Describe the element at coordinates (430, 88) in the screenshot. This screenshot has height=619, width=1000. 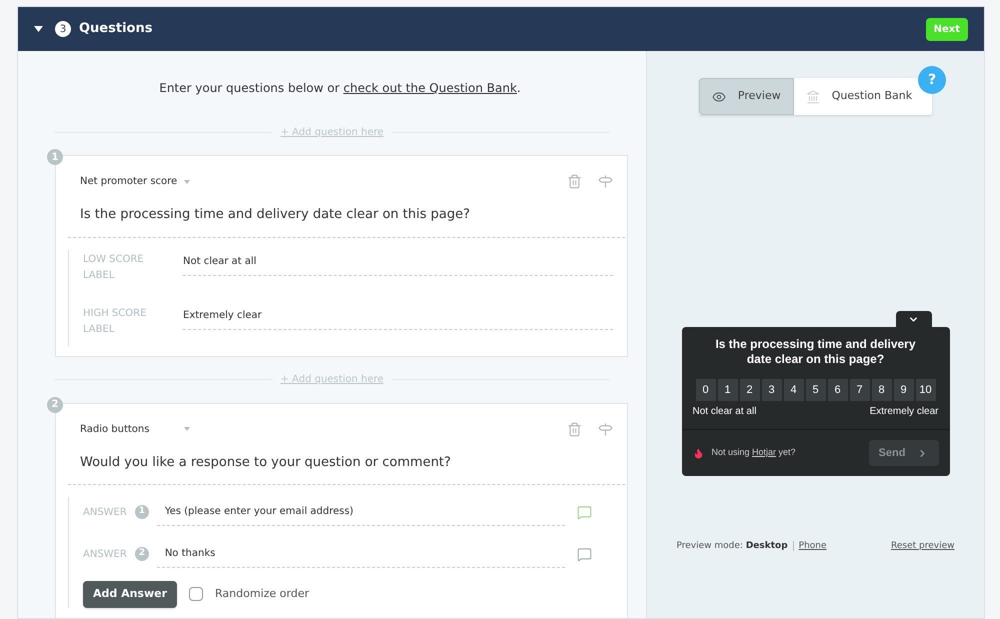
I see `question-bank-link: check out the Question Bank` at that location.